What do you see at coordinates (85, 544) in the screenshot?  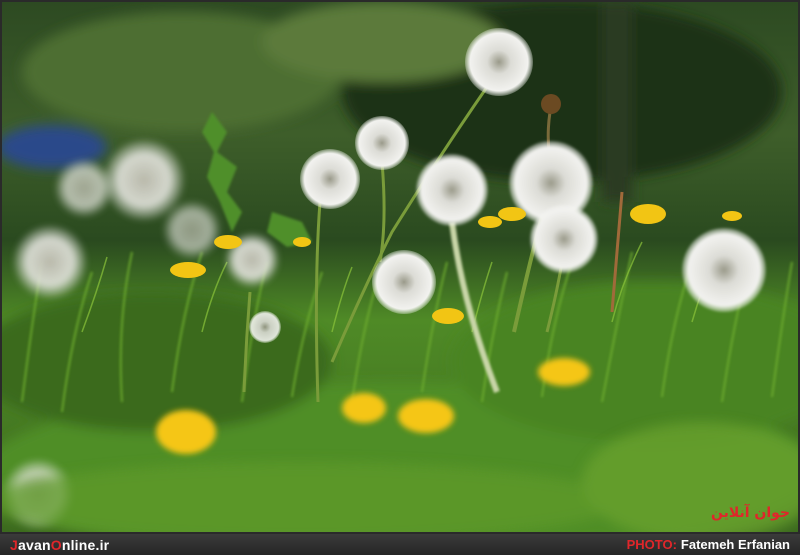 I see `site-name-suffix: nline.ir` at bounding box center [85, 544].